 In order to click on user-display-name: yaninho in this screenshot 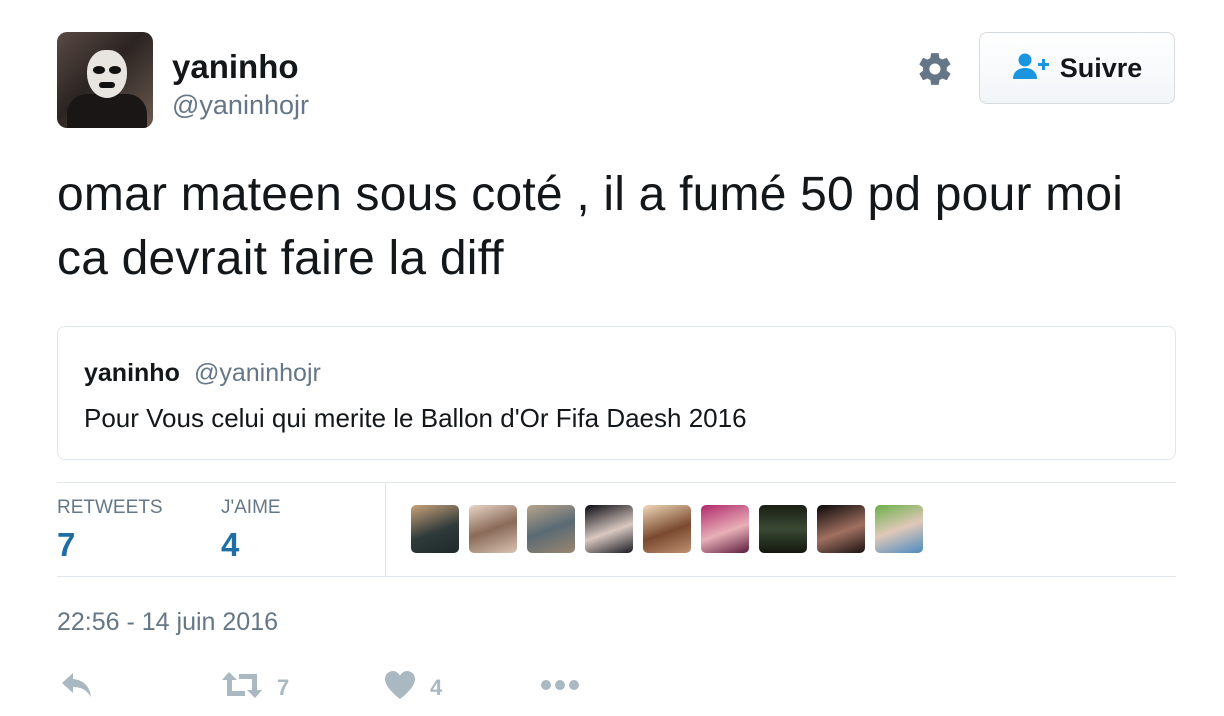, I will do `click(235, 67)`.